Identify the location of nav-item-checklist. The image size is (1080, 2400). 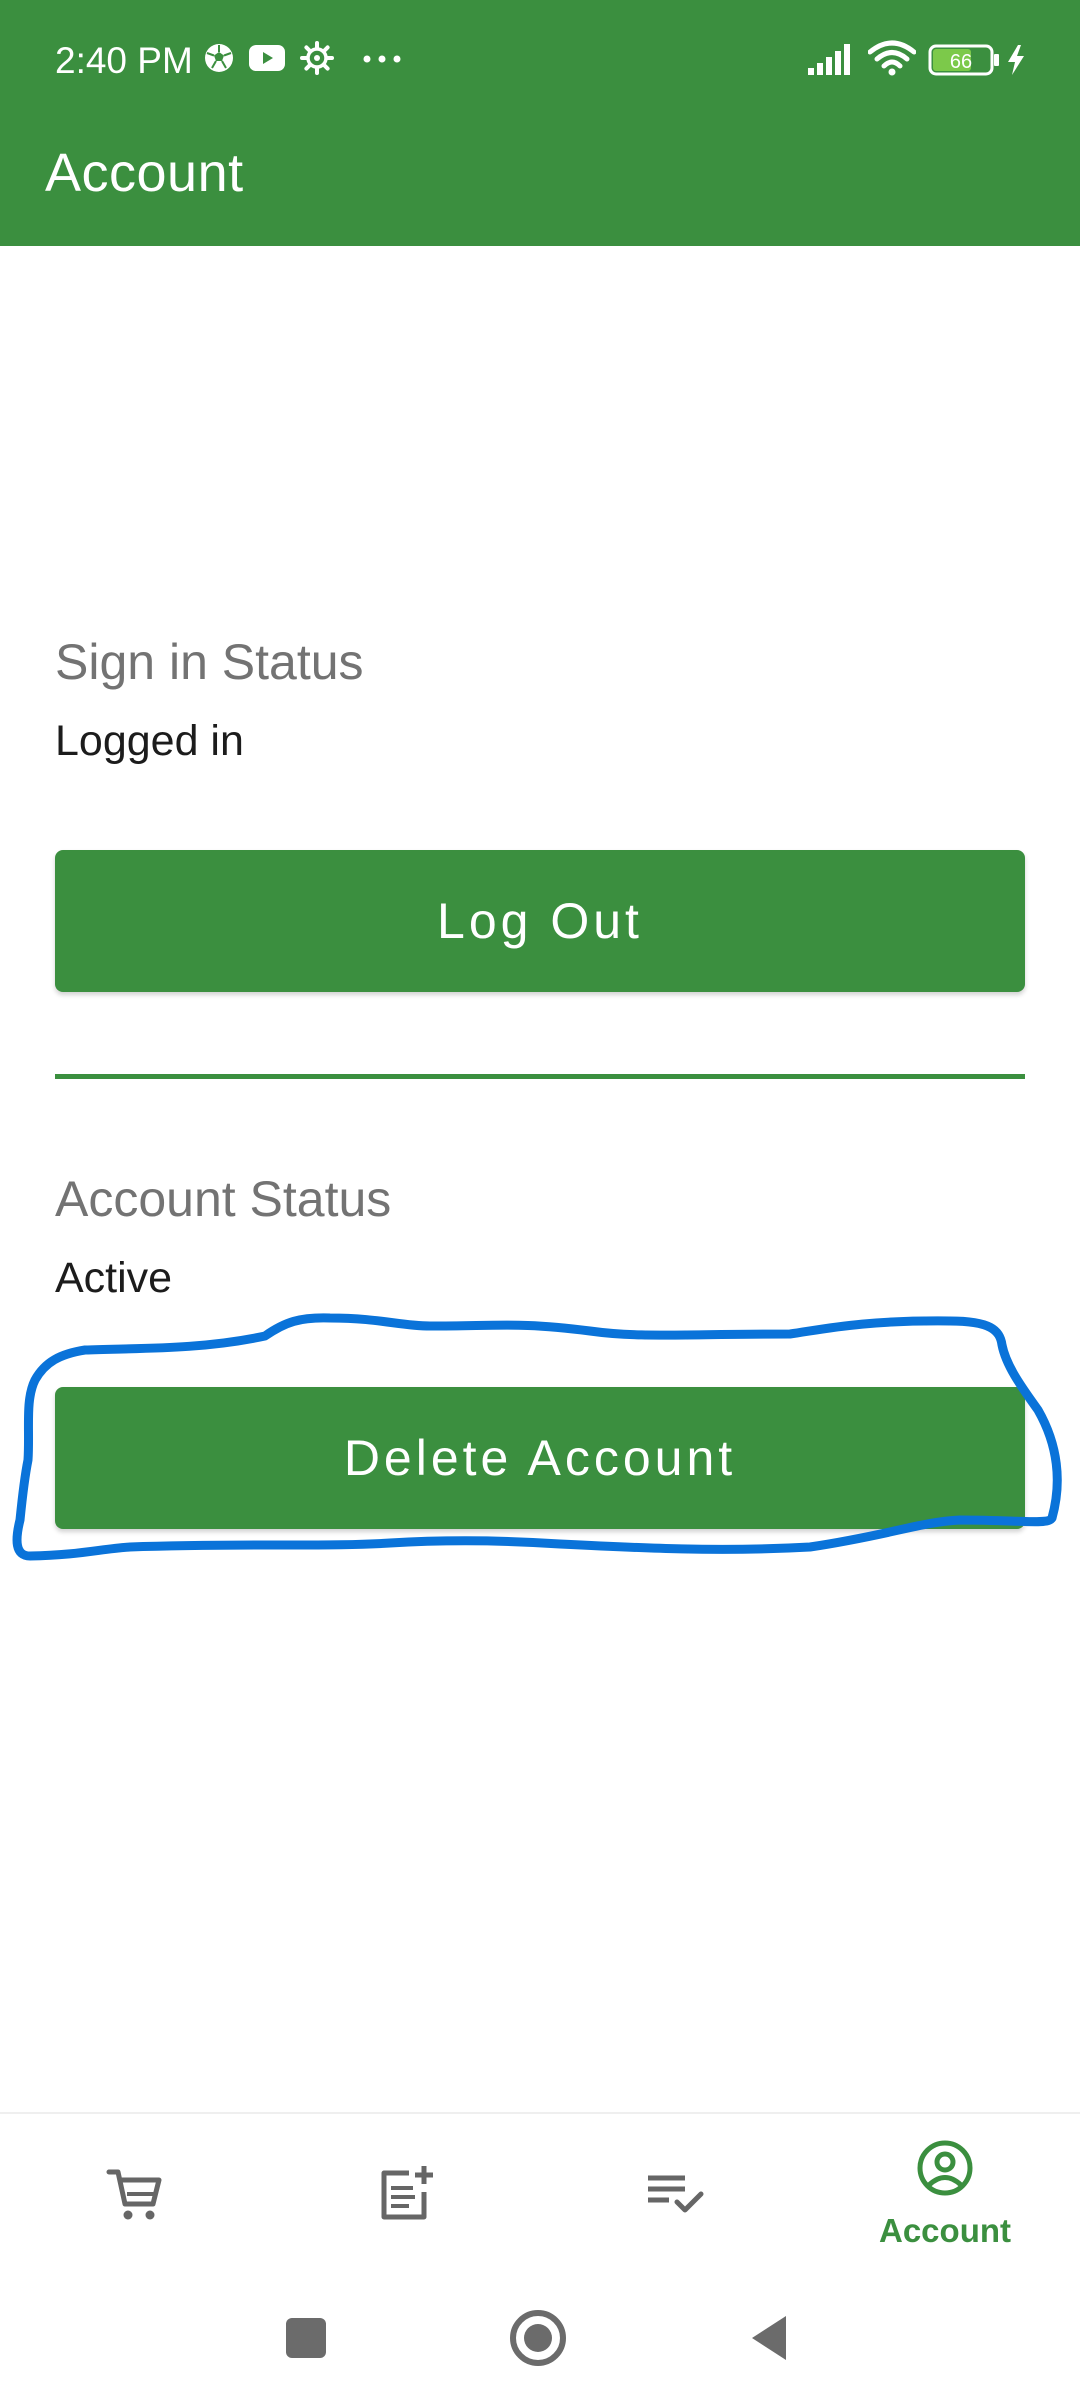
(675, 2196).